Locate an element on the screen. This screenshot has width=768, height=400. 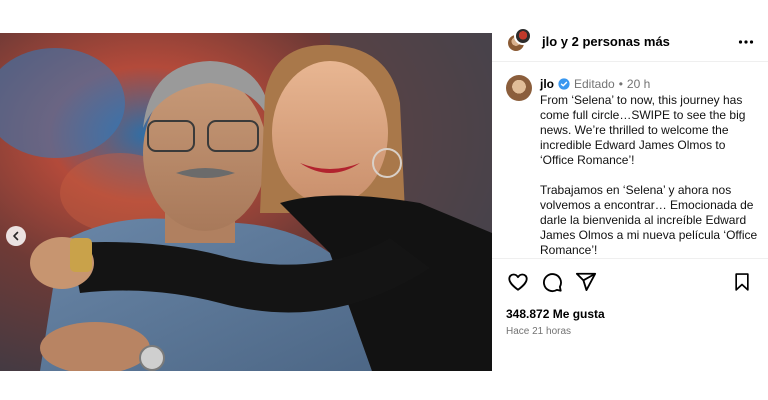
collab-avatars is located at coordinates (521, 41).